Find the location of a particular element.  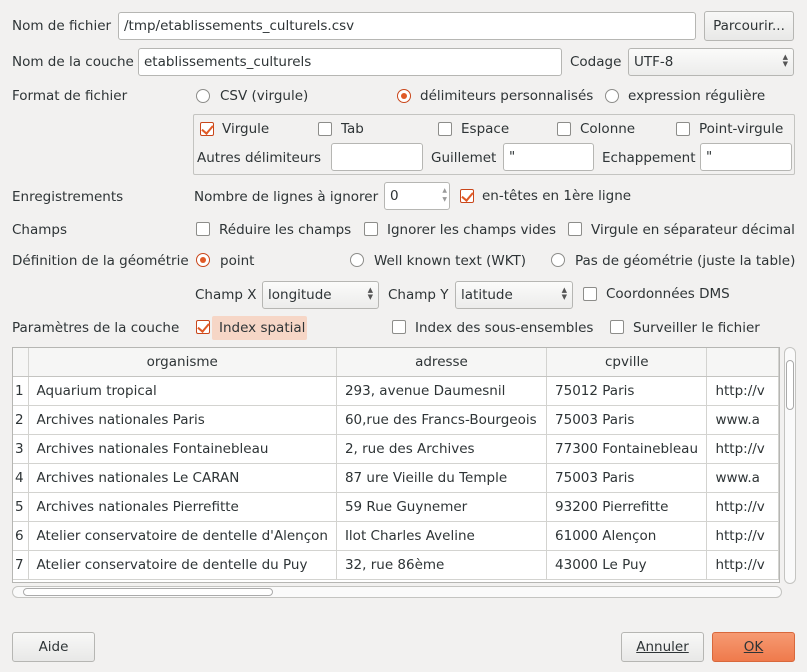

row-number: 5 is located at coordinates (21, 507).